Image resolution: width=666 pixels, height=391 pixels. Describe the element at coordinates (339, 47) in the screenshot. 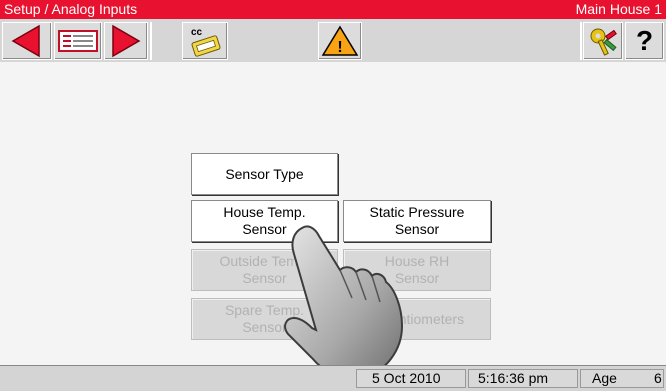

I see `warning-glyph: !` at that location.